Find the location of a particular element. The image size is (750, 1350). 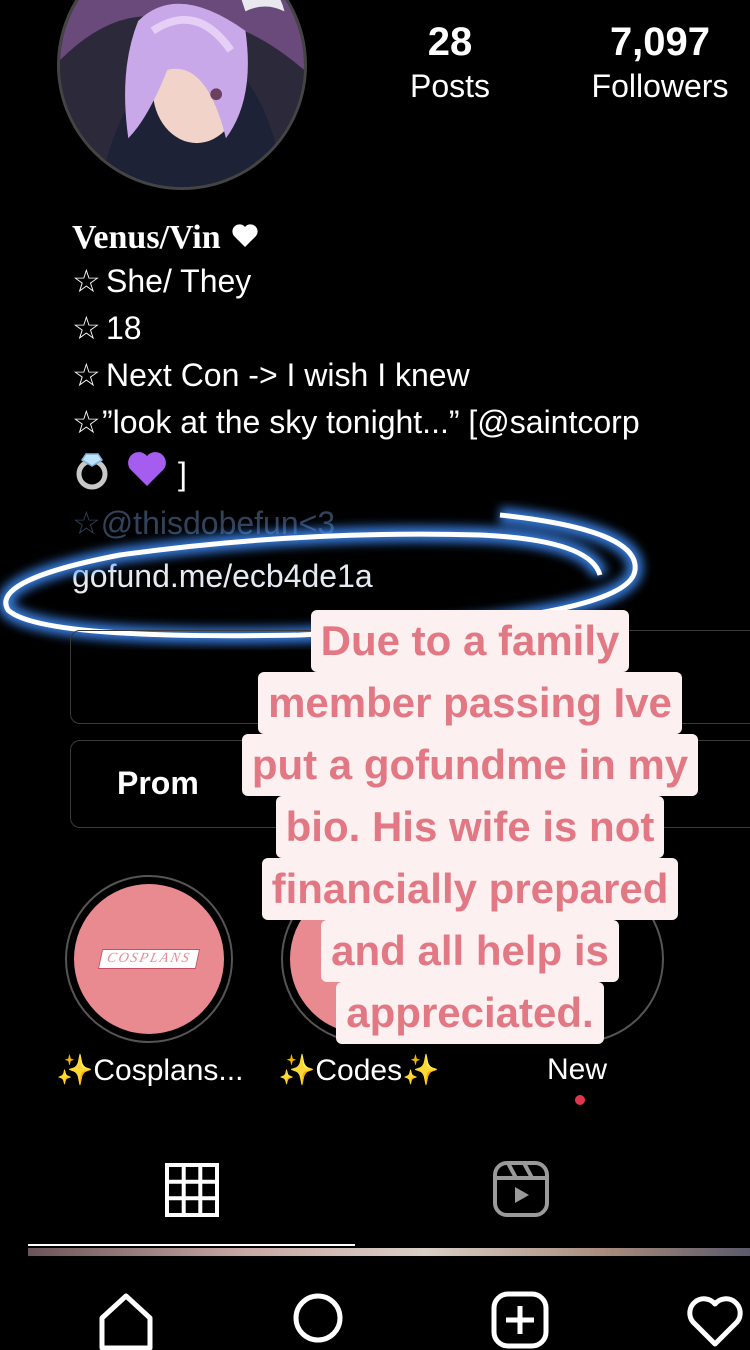

highlight-cover-text: COSPLANS is located at coordinates (149, 959).